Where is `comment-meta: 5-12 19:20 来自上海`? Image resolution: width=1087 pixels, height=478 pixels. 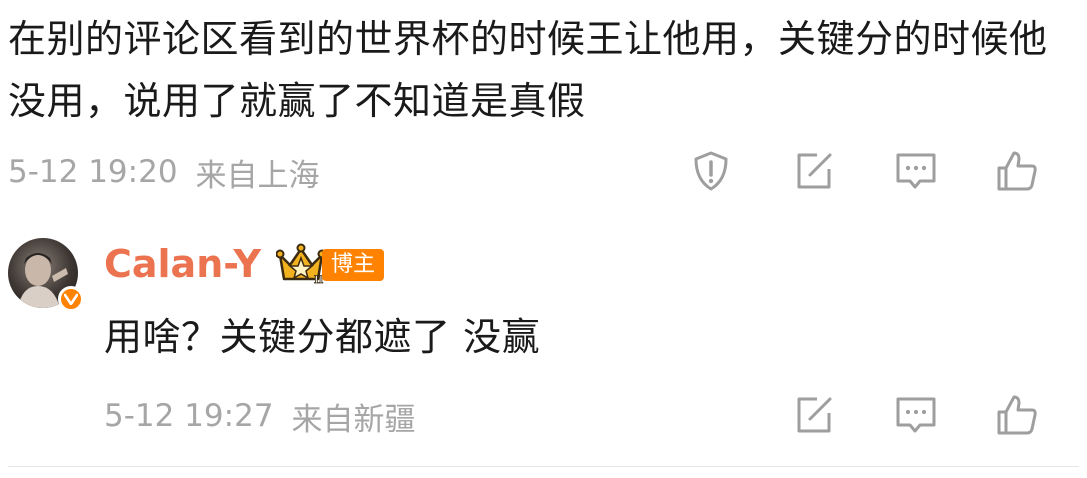
comment-meta: 5-12 19:20 来自上海 is located at coordinates (164, 172).